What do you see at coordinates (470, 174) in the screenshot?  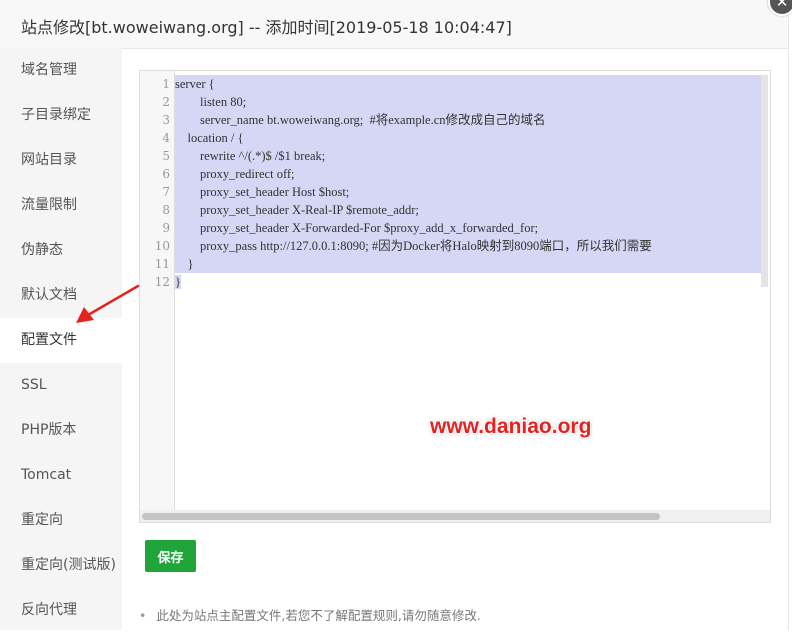 I see `code-line: proxy_redirect off;` at bounding box center [470, 174].